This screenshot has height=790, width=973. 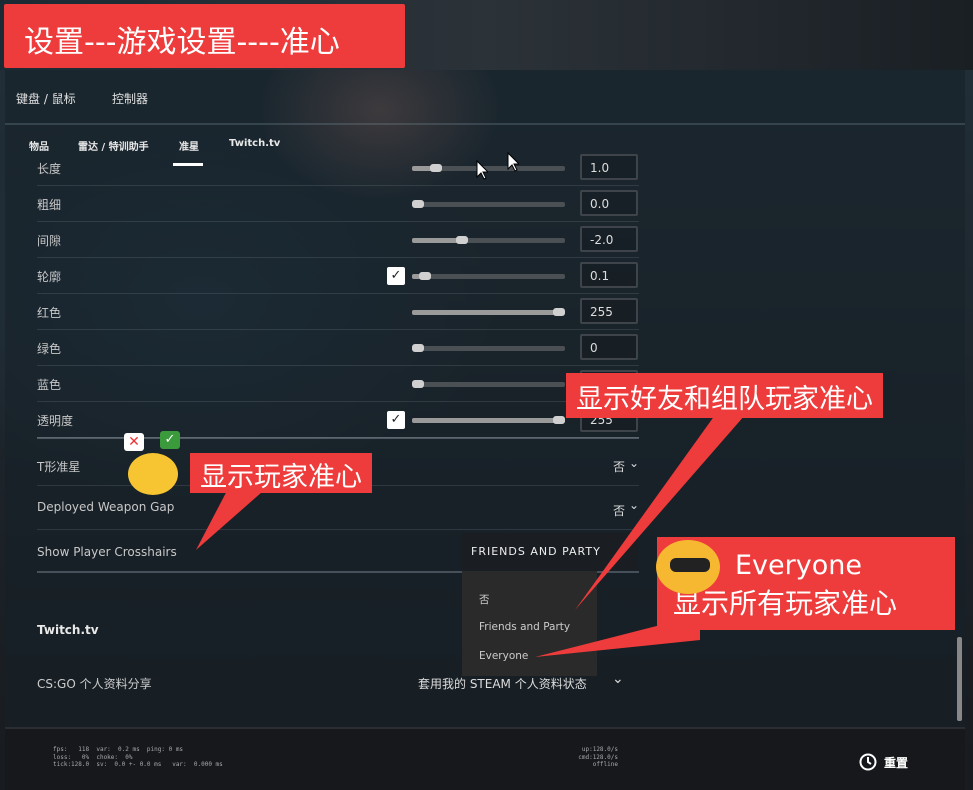 What do you see at coordinates (281, 473) in the screenshot?
I see `callout-show-player: 显示玩家准心` at bounding box center [281, 473].